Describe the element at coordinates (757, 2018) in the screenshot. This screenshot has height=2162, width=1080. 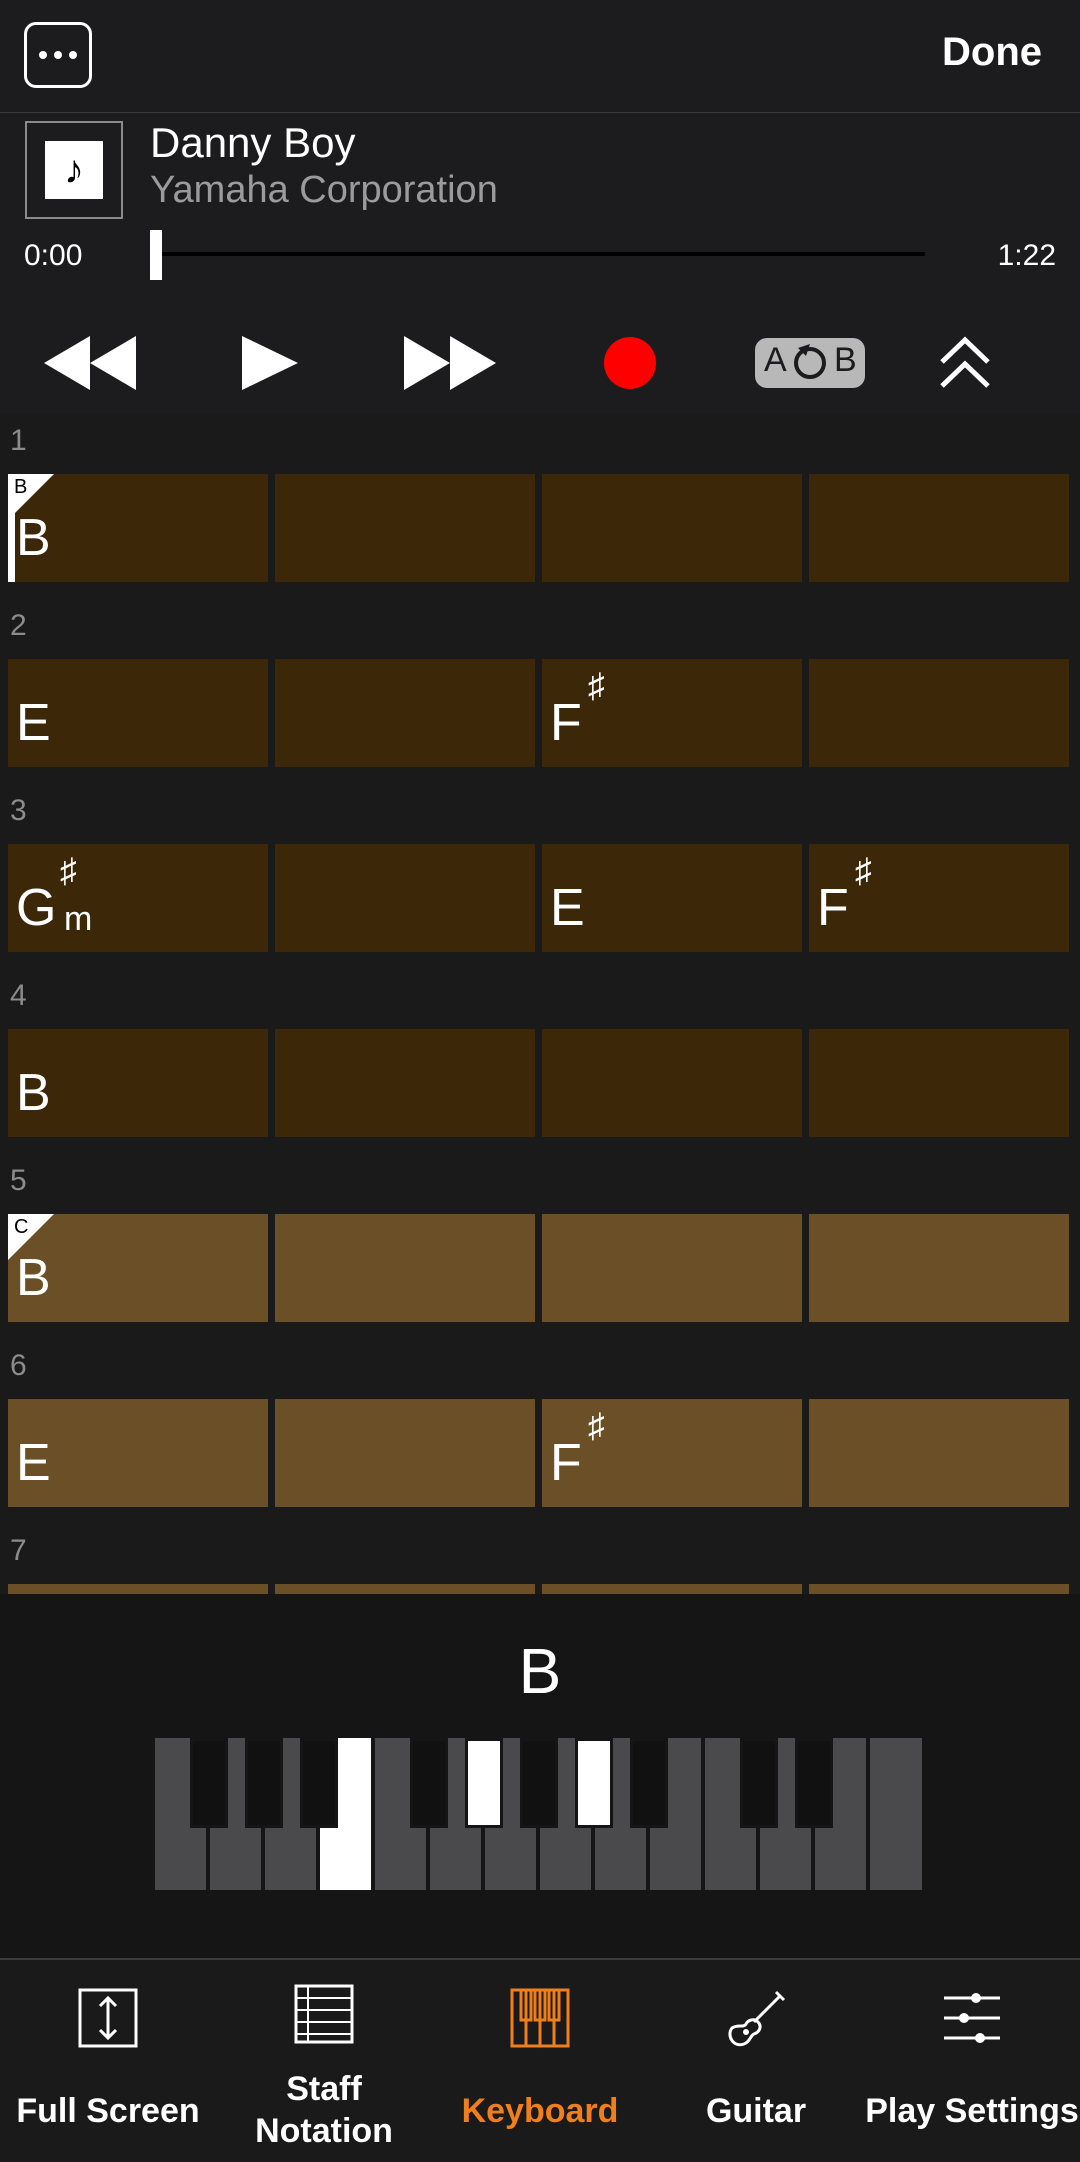
I see `guitar-icon` at that location.